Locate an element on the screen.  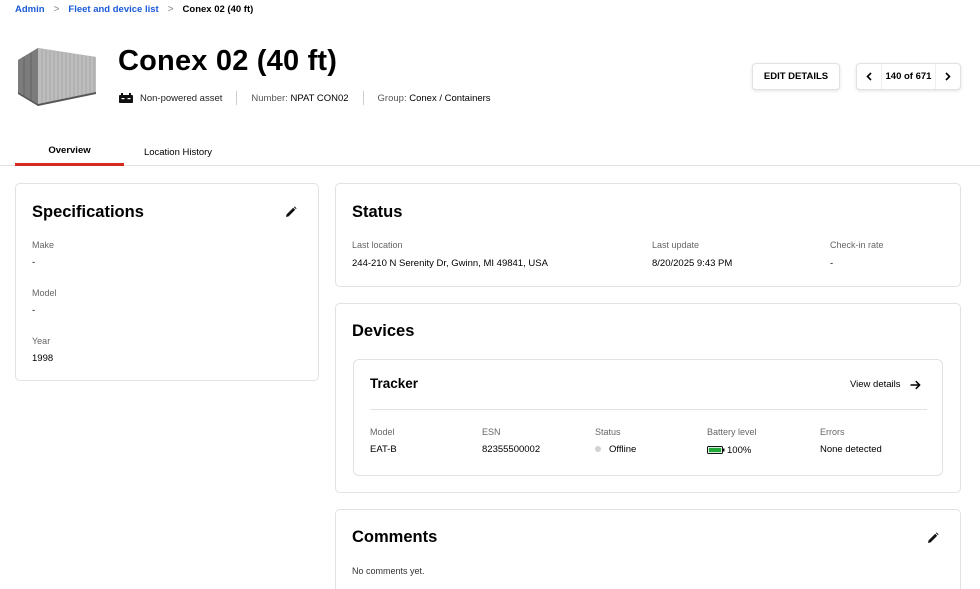
make-value: - is located at coordinates (34, 262).